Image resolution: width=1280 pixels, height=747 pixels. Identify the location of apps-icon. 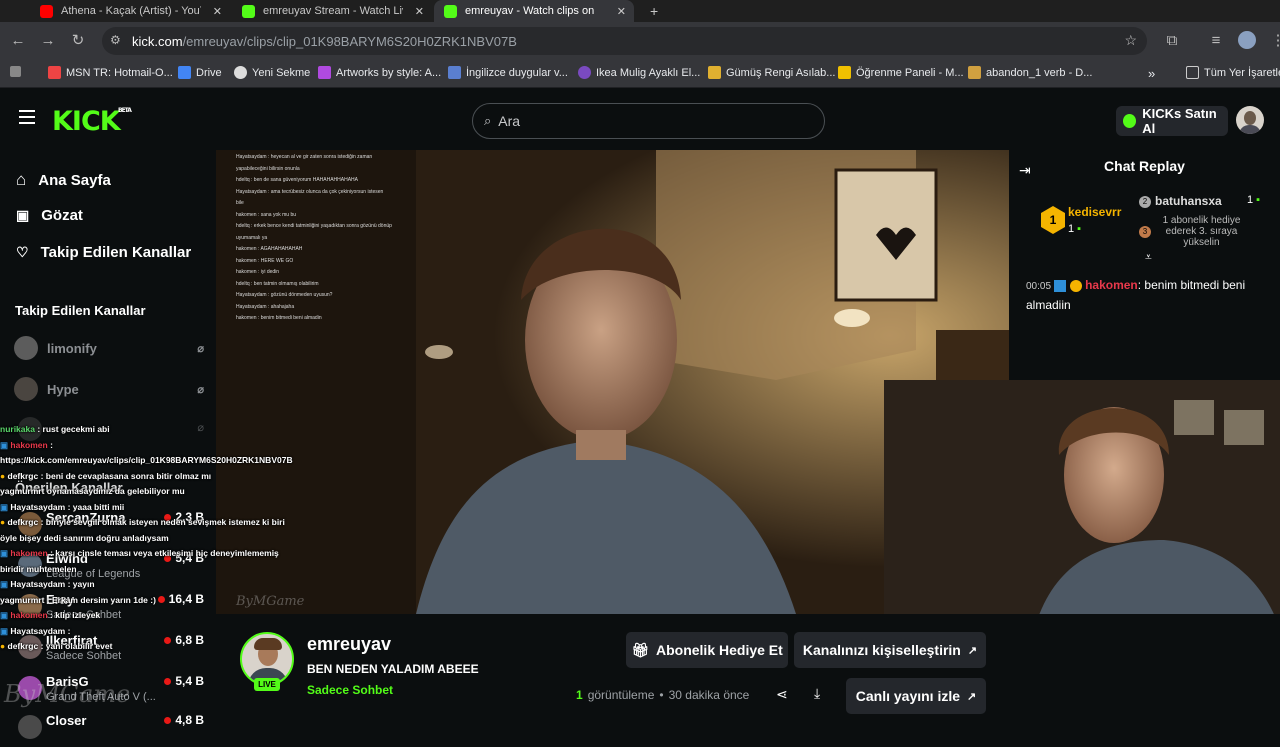
(15, 71).